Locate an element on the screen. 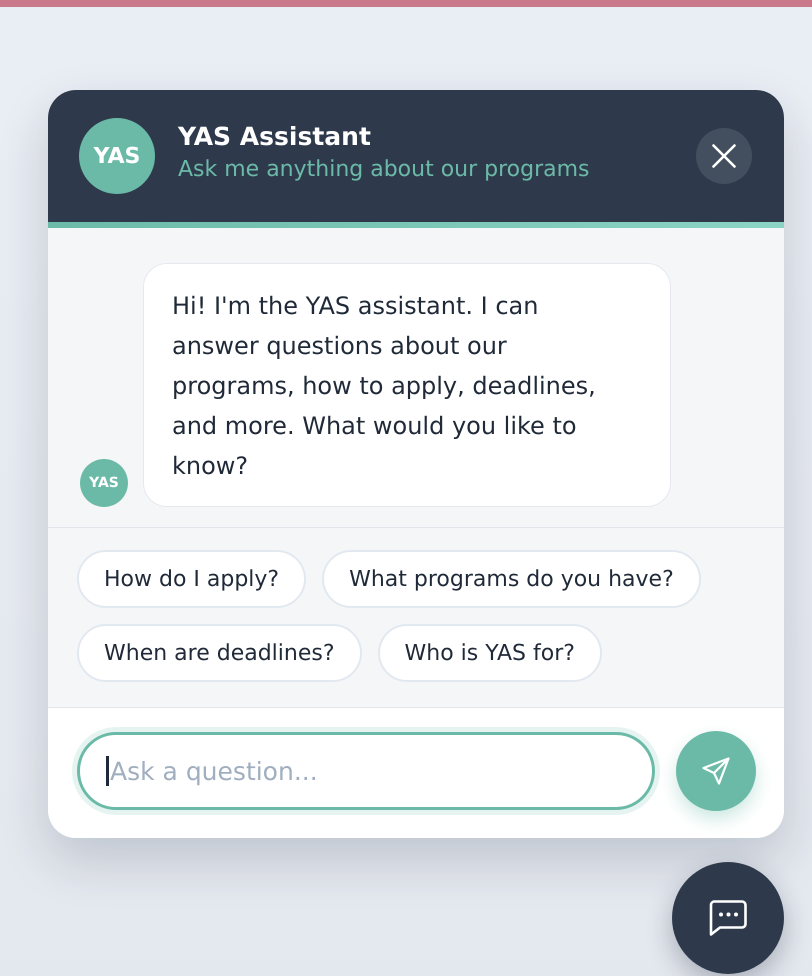 This screenshot has height=976, width=812. suggestion-chip: What programs do you have? is located at coordinates (511, 579).